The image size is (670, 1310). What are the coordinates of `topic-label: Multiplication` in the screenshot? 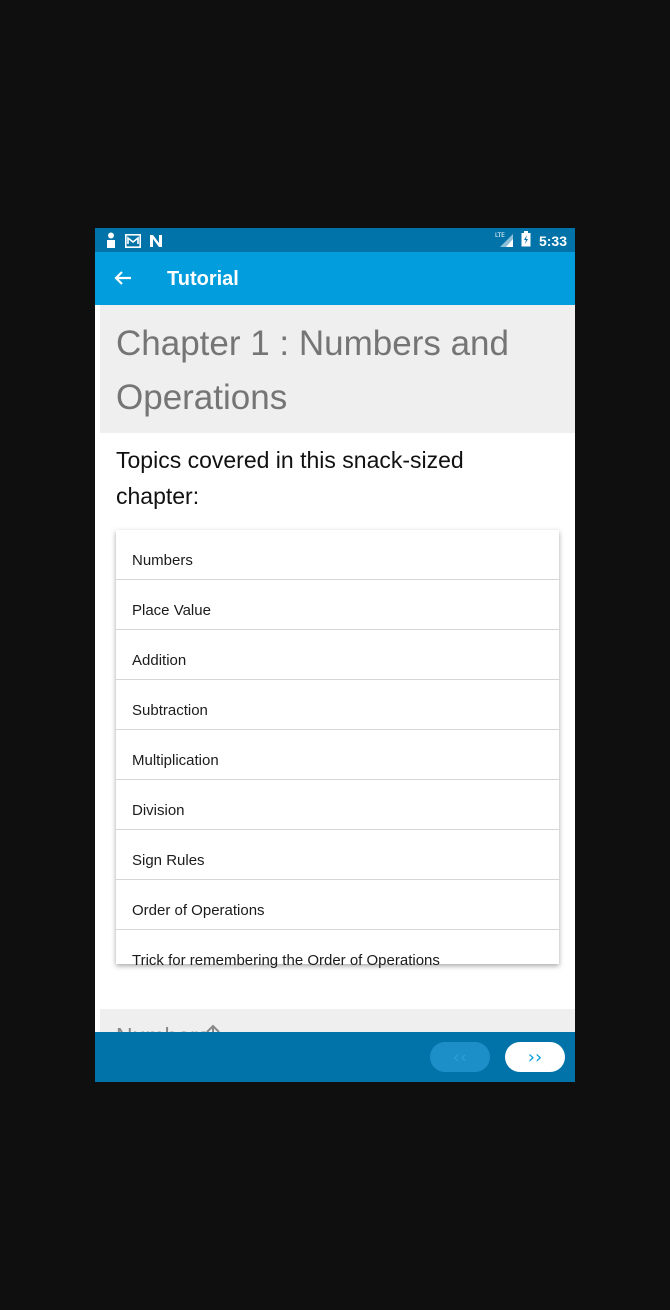 It's located at (175, 760).